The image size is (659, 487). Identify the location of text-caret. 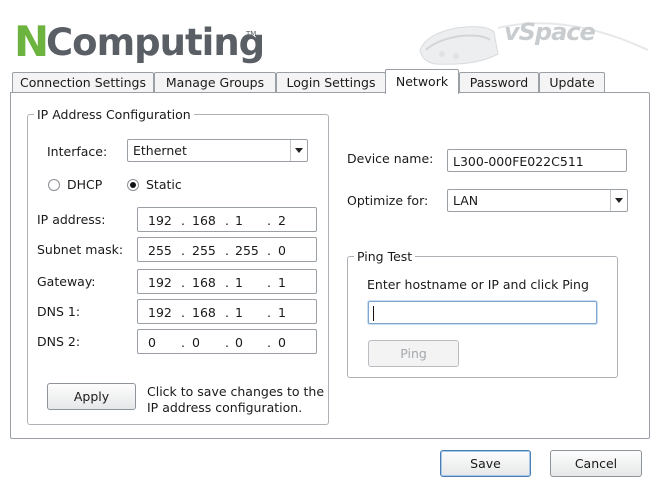
(373, 313).